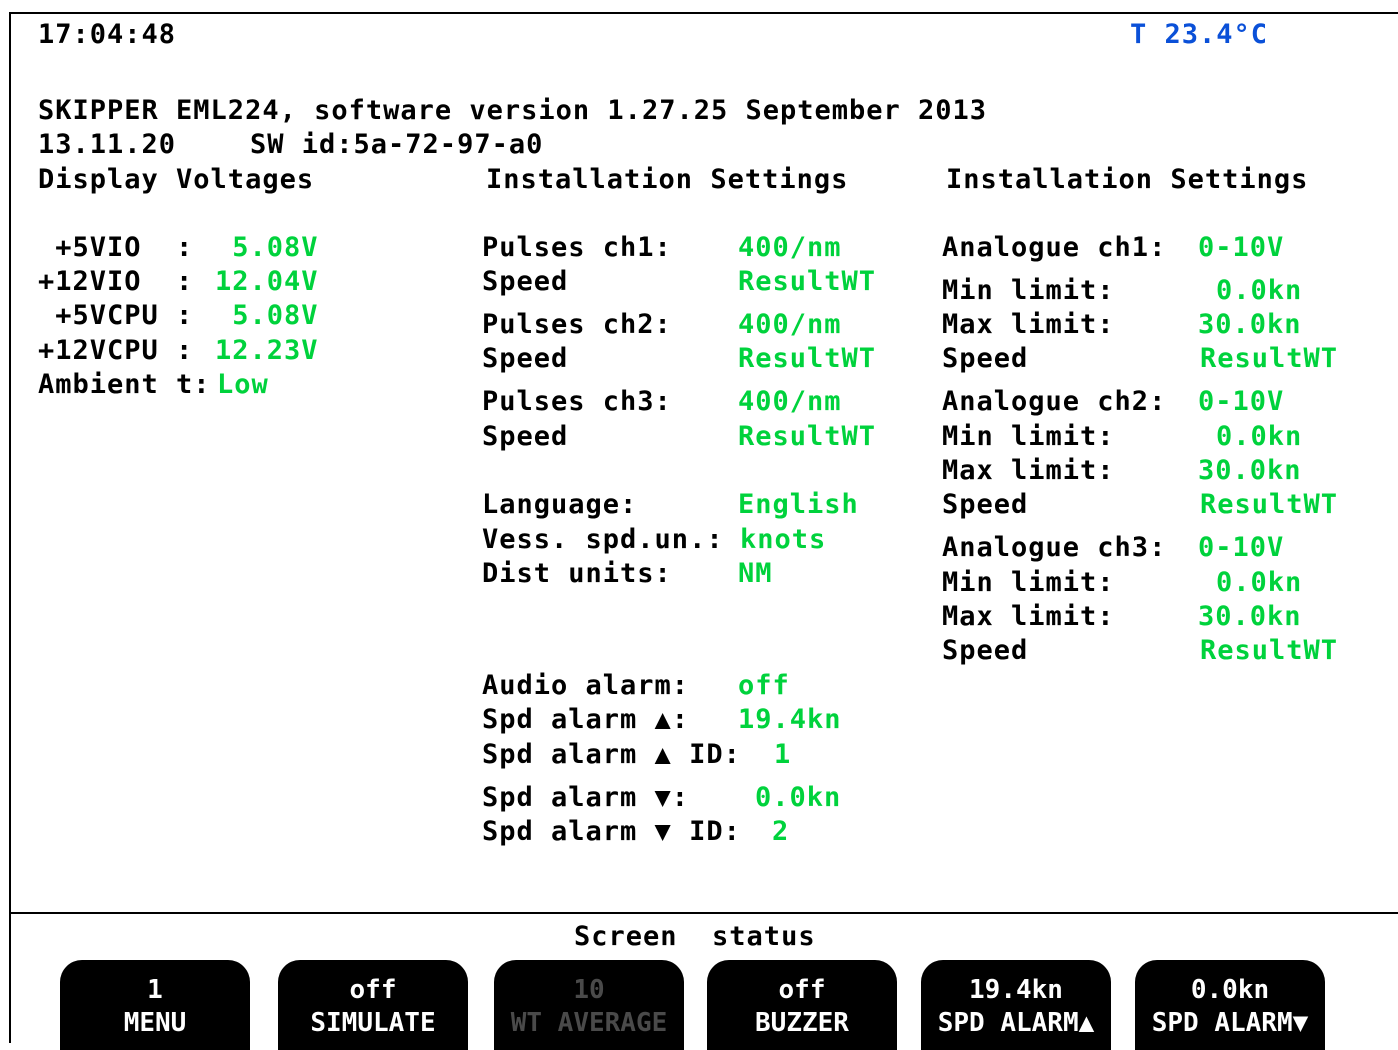  What do you see at coordinates (155, 1023) in the screenshot?
I see `softkey-label: MENU` at bounding box center [155, 1023].